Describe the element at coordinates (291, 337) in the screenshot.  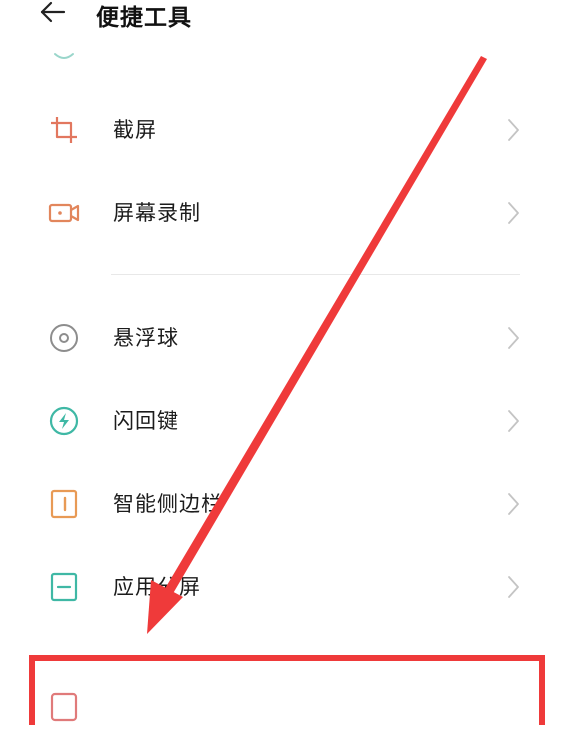
I see `menu-item-floating-ball: 悬浮球` at that location.